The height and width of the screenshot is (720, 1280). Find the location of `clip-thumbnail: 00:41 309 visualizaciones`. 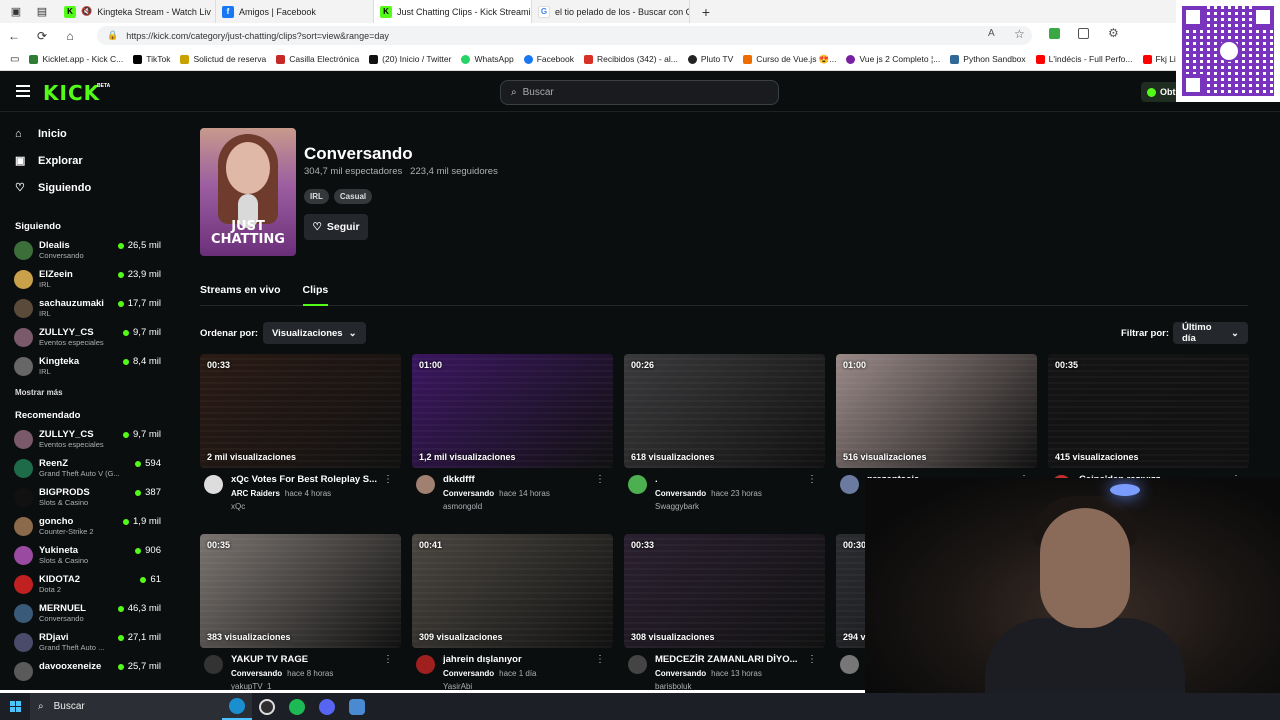

clip-thumbnail: 00:41 309 visualizaciones is located at coordinates (512, 591).